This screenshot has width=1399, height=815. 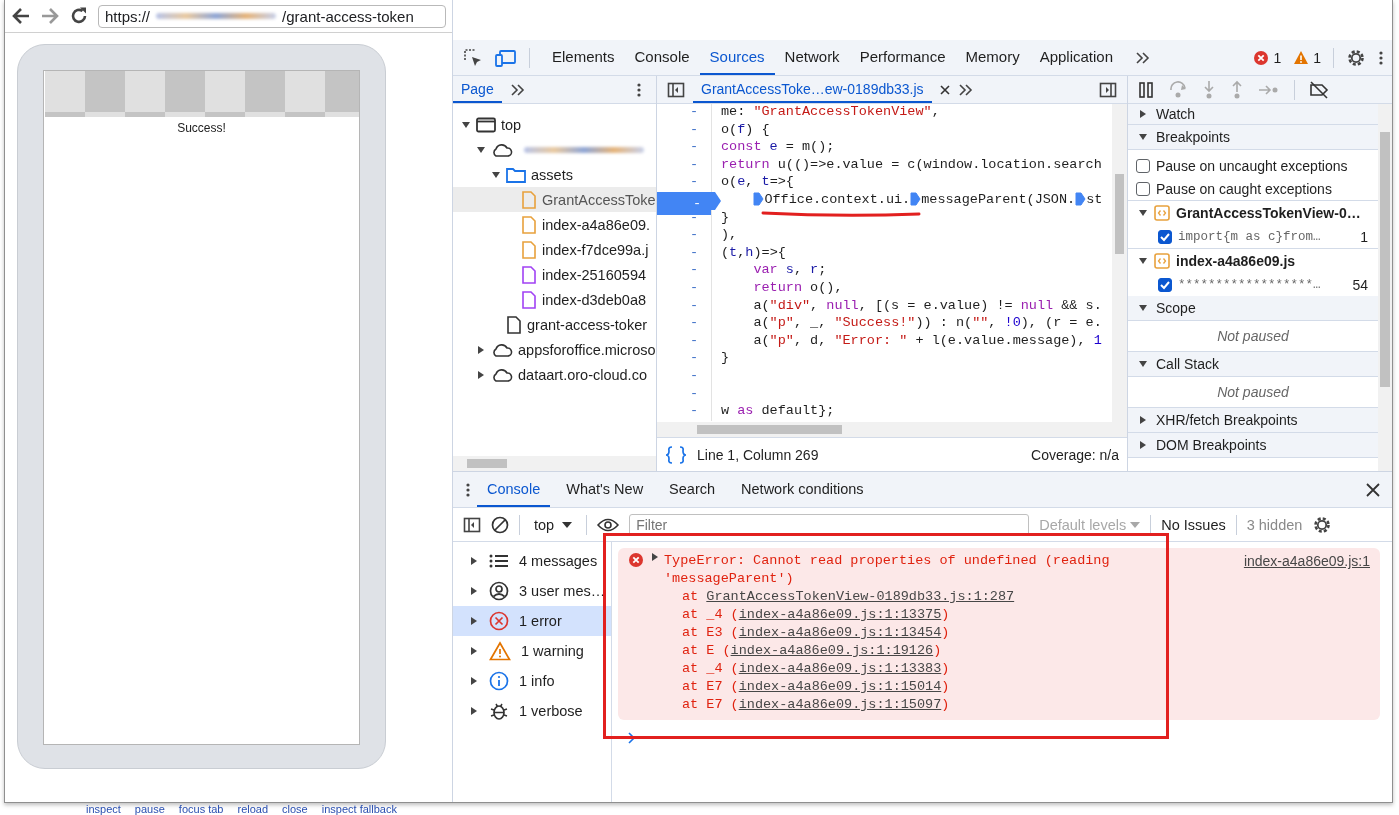 What do you see at coordinates (1253, 165) in the screenshot?
I see `checkbox-option: Pause on uncaught exceptions` at bounding box center [1253, 165].